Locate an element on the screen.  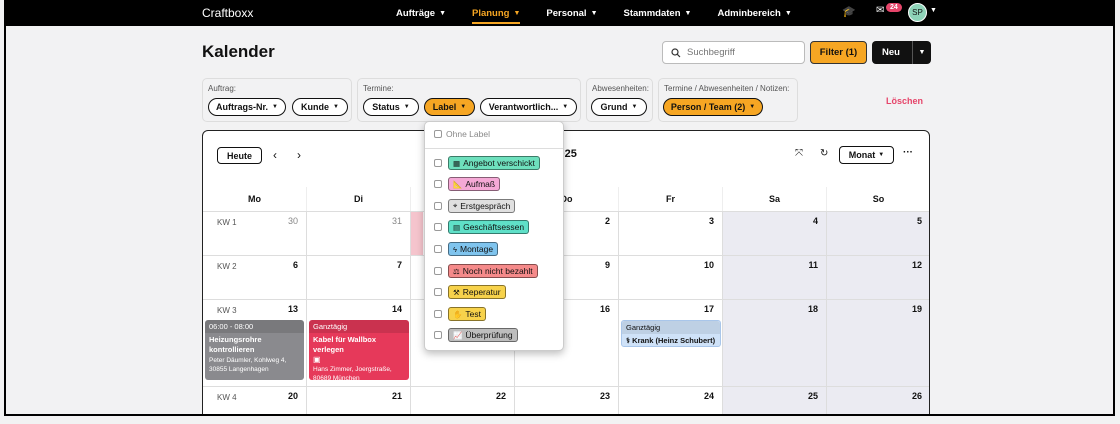
chevron-left-icon: ‹ is located at coordinates (275, 155).